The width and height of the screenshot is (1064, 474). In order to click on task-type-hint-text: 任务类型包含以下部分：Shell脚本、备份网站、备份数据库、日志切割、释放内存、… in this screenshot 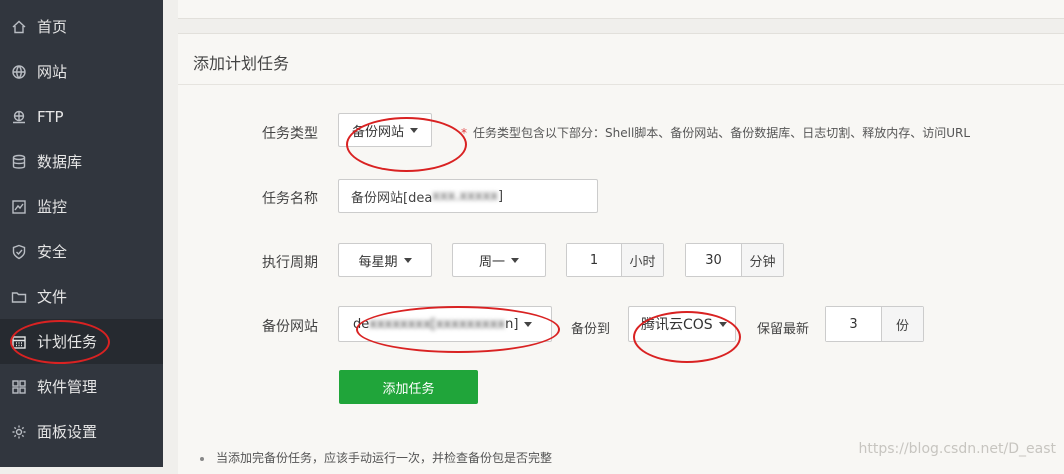, I will do `click(722, 133)`.